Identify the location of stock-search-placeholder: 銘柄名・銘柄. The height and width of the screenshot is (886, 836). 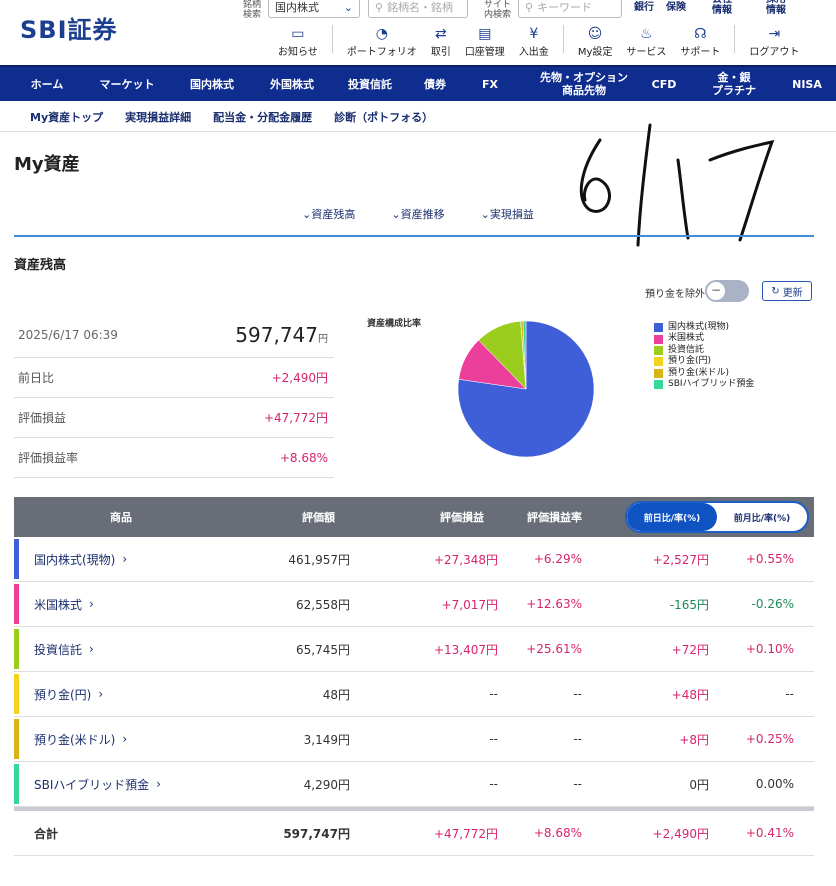
(420, 7).